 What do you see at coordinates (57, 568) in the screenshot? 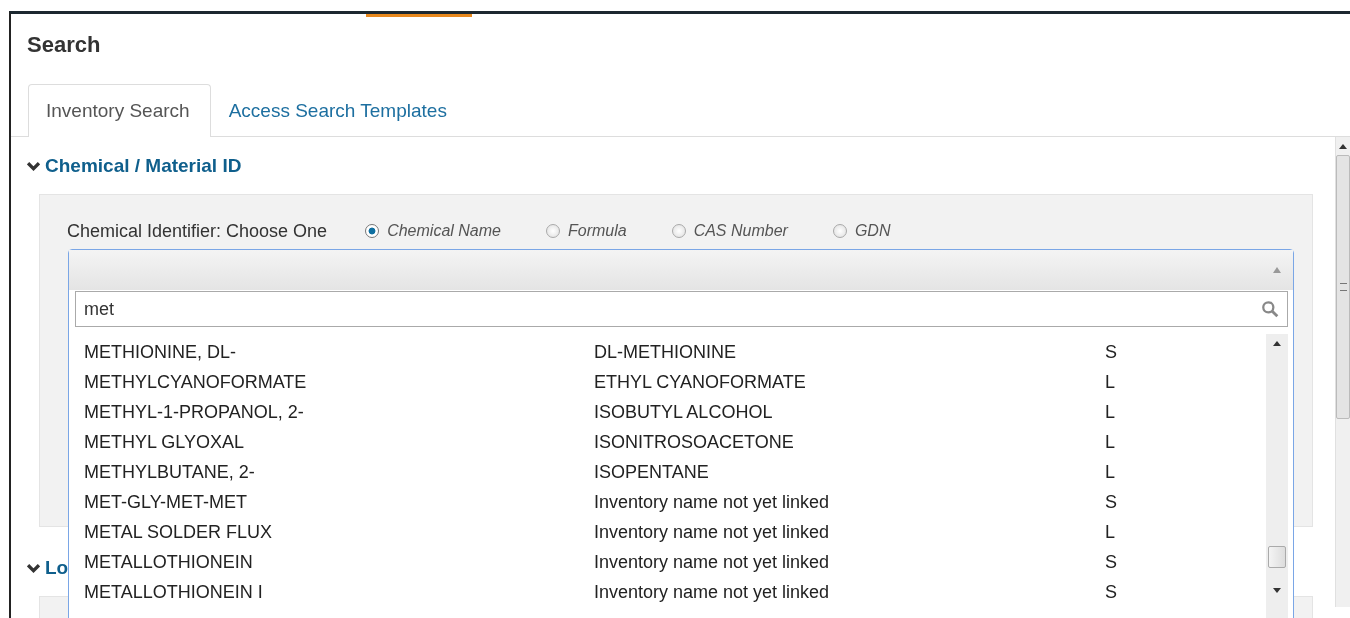
I see `section-title: Lo` at bounding box center [57, 568].